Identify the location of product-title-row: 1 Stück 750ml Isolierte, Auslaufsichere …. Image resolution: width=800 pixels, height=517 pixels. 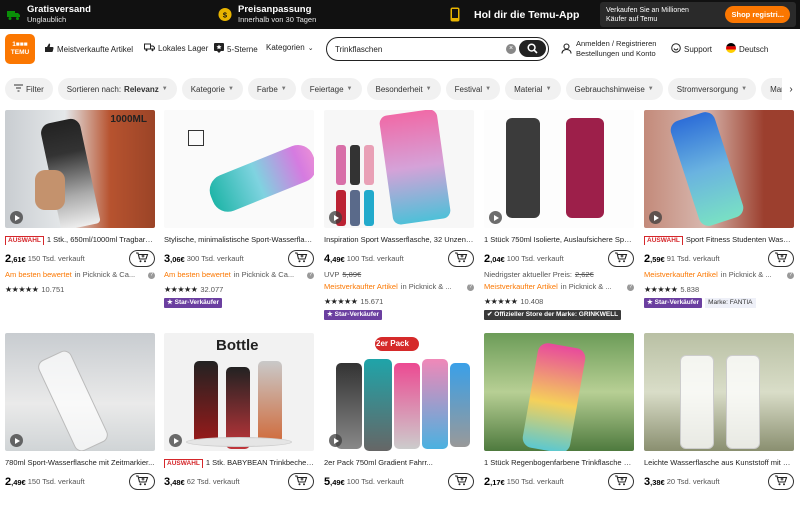
(559, 240).